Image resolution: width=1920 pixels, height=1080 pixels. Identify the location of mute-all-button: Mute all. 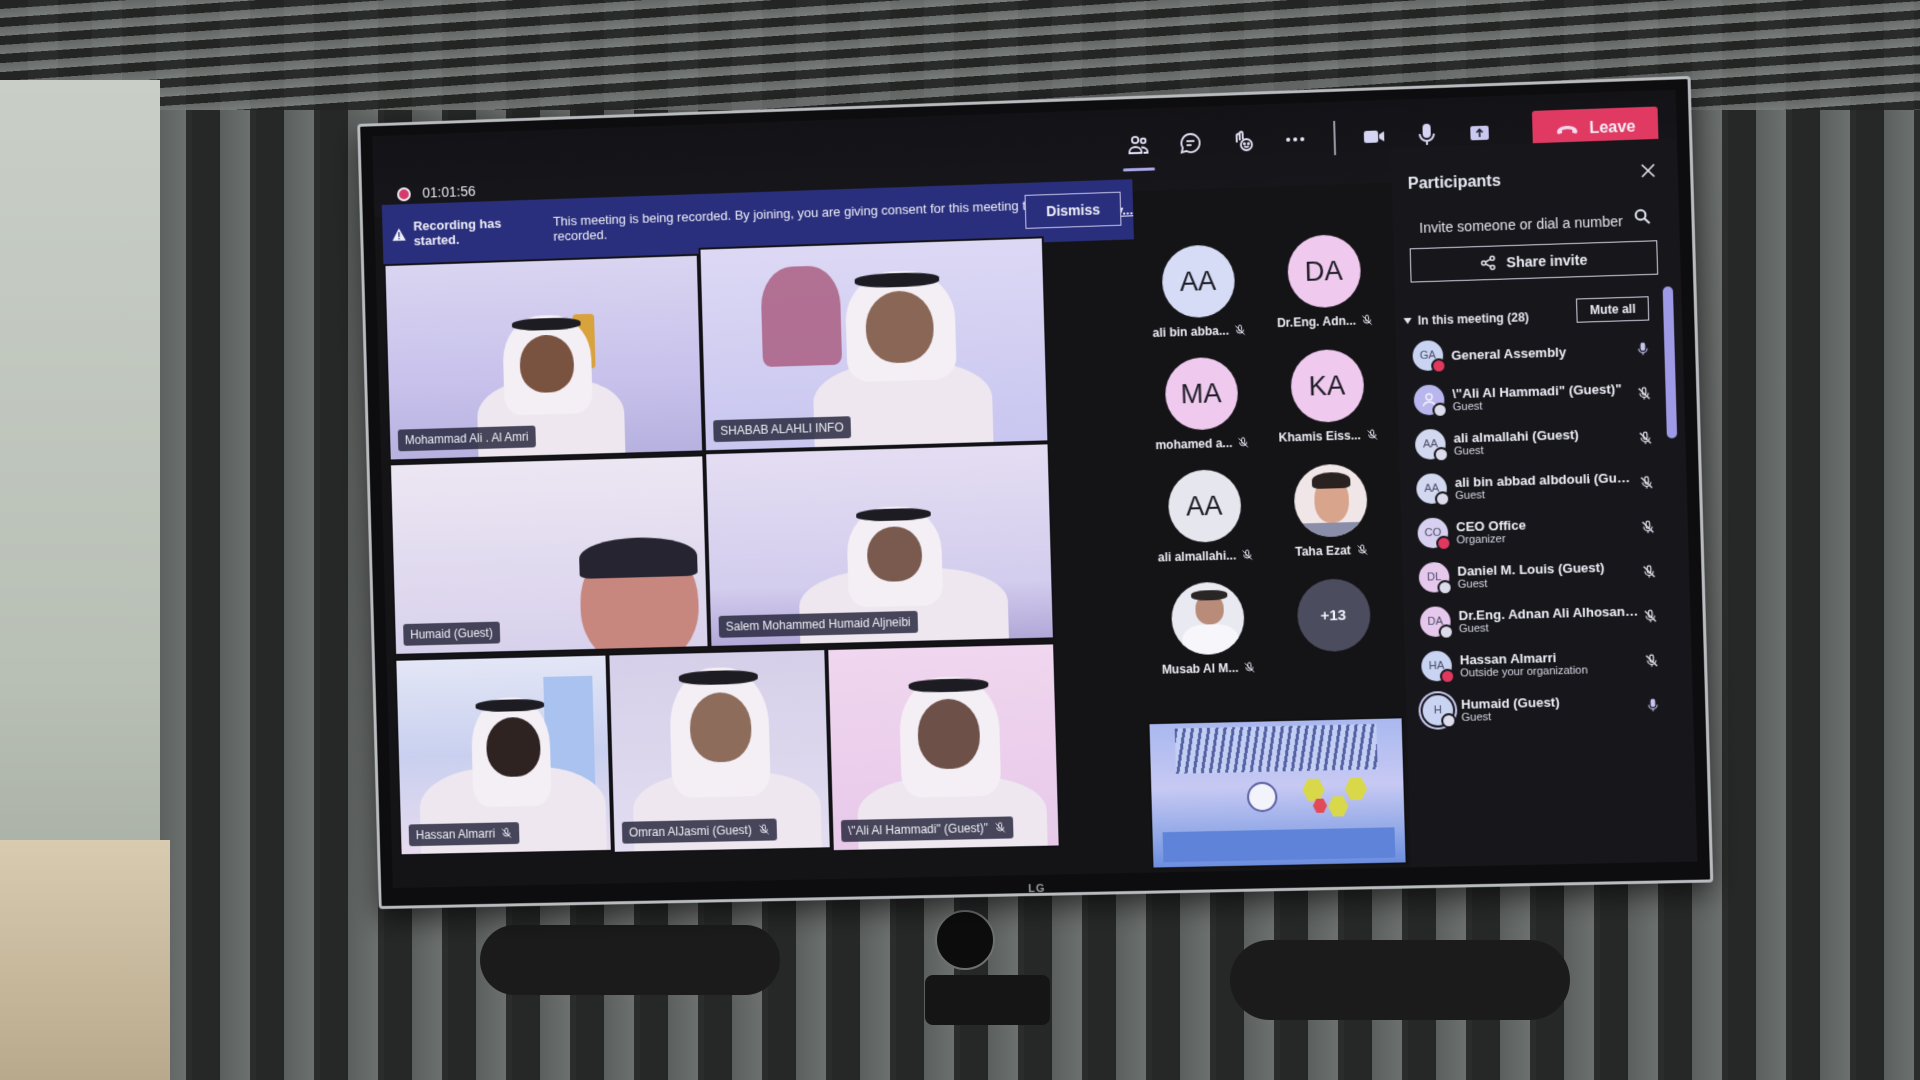
(1613, 309).